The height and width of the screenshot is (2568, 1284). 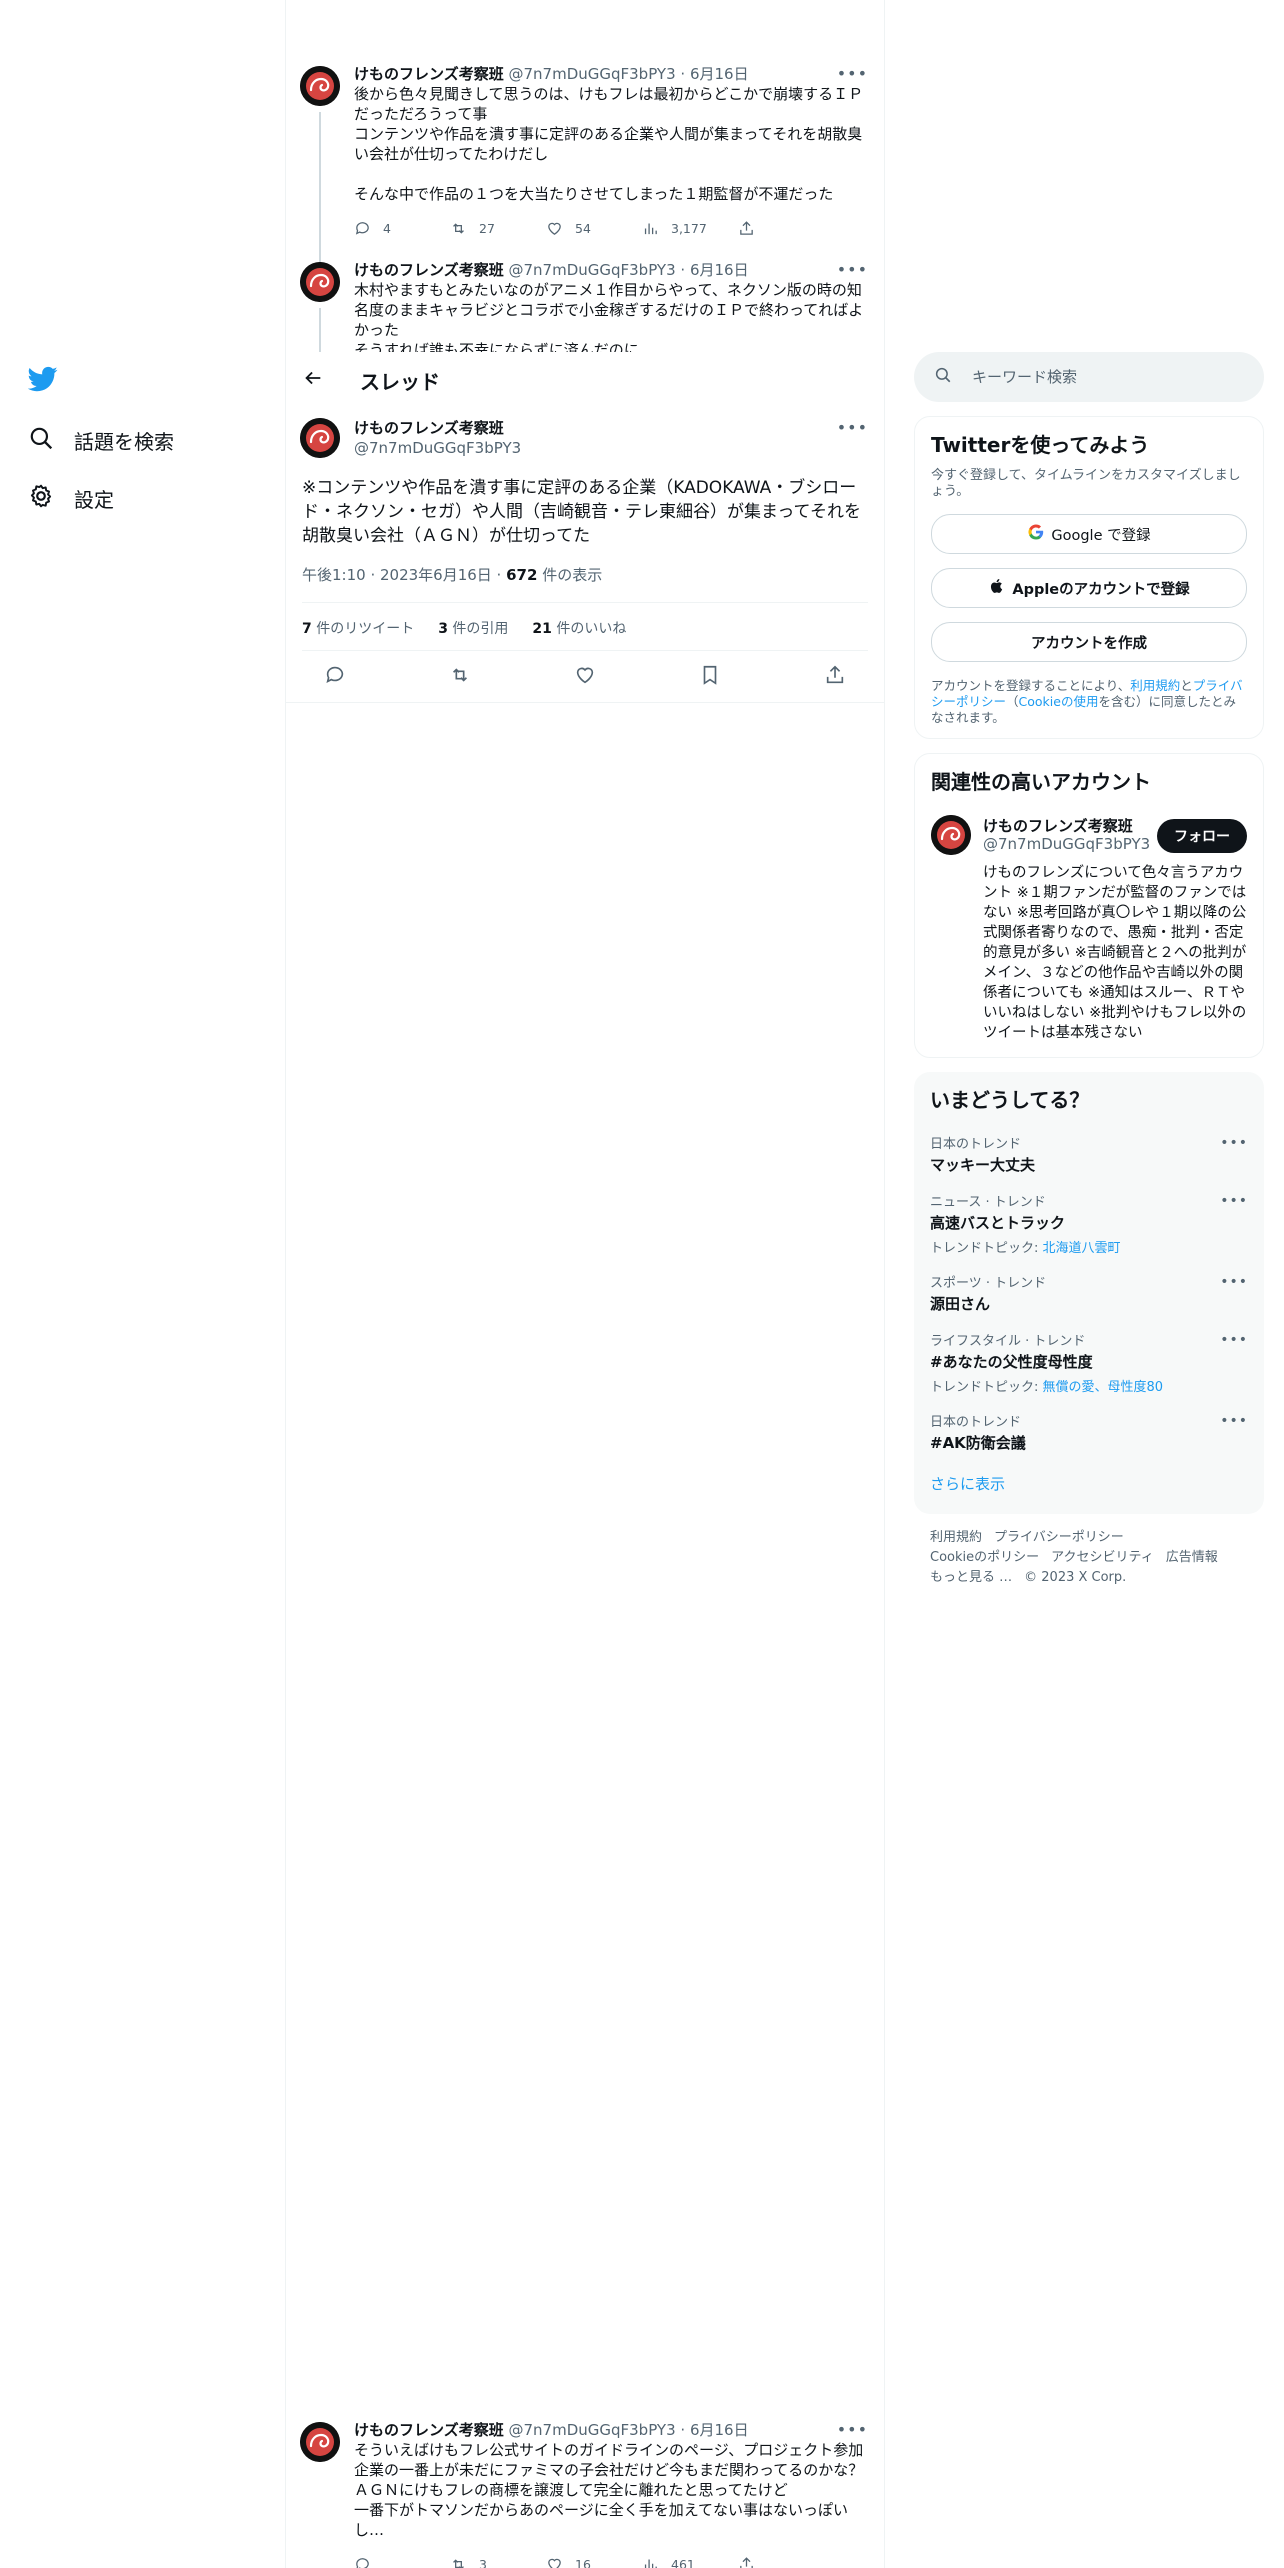 What do you see at coordinates (1155, 685) in the screenshot?
I see `terms-link: 利用規約` at bounding box center [1155, 685].